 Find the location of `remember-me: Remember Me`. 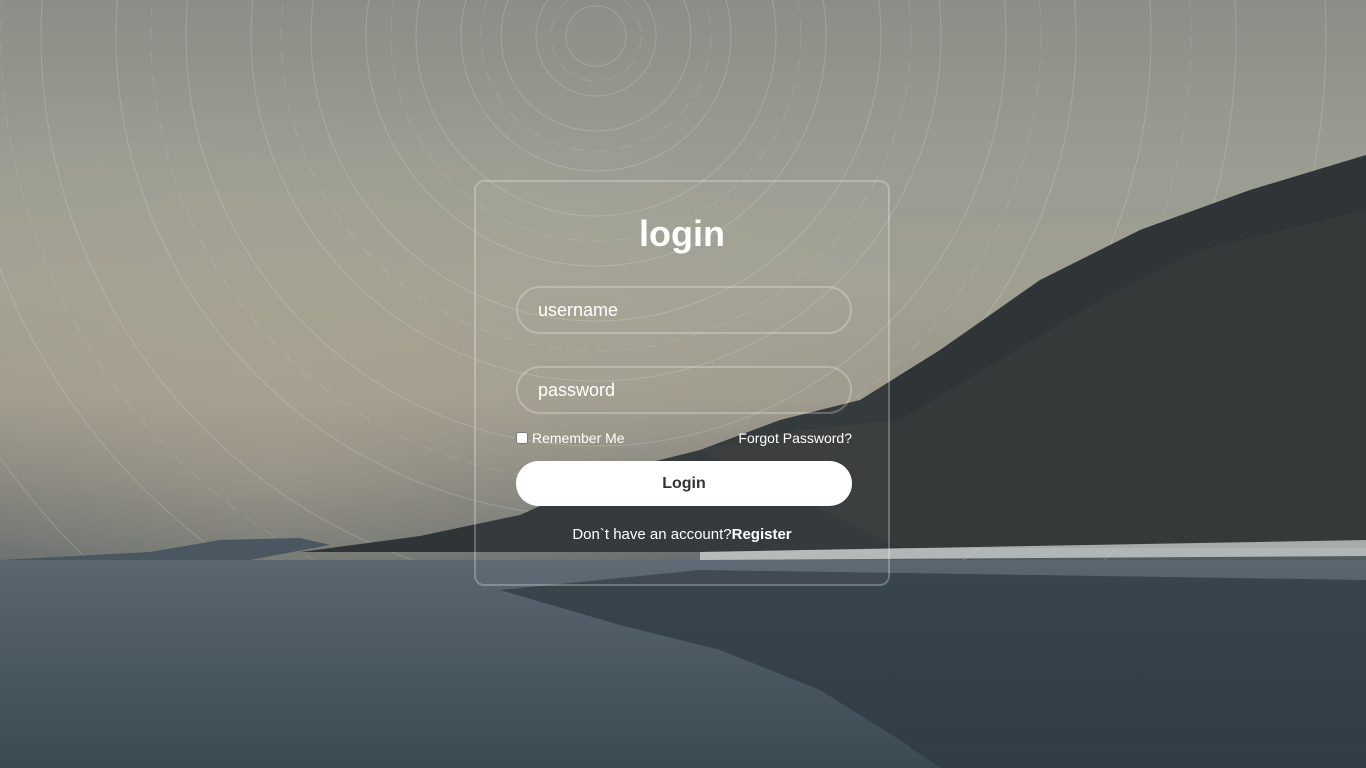

remember-me: Remember Me is located at coordinates (570, 438).